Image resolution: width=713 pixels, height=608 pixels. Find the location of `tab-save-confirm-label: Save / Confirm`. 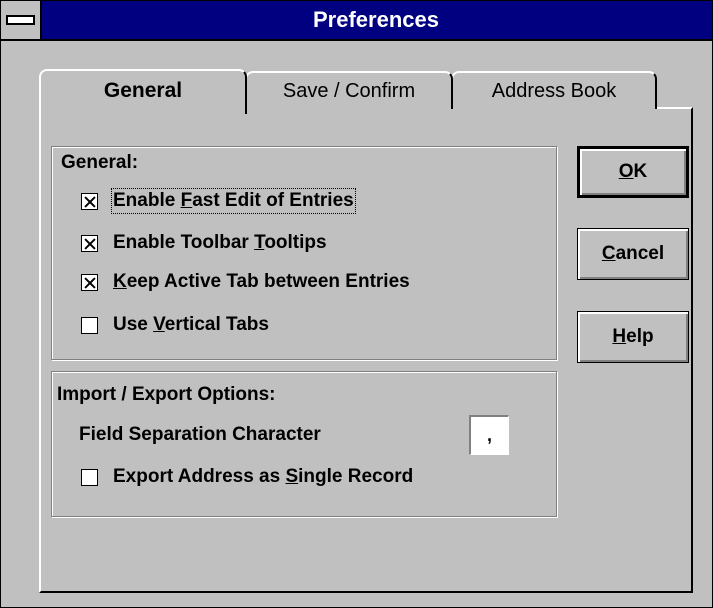

tab-save-confirm-label: Save / Confirm is located at coordinates (349, 91).